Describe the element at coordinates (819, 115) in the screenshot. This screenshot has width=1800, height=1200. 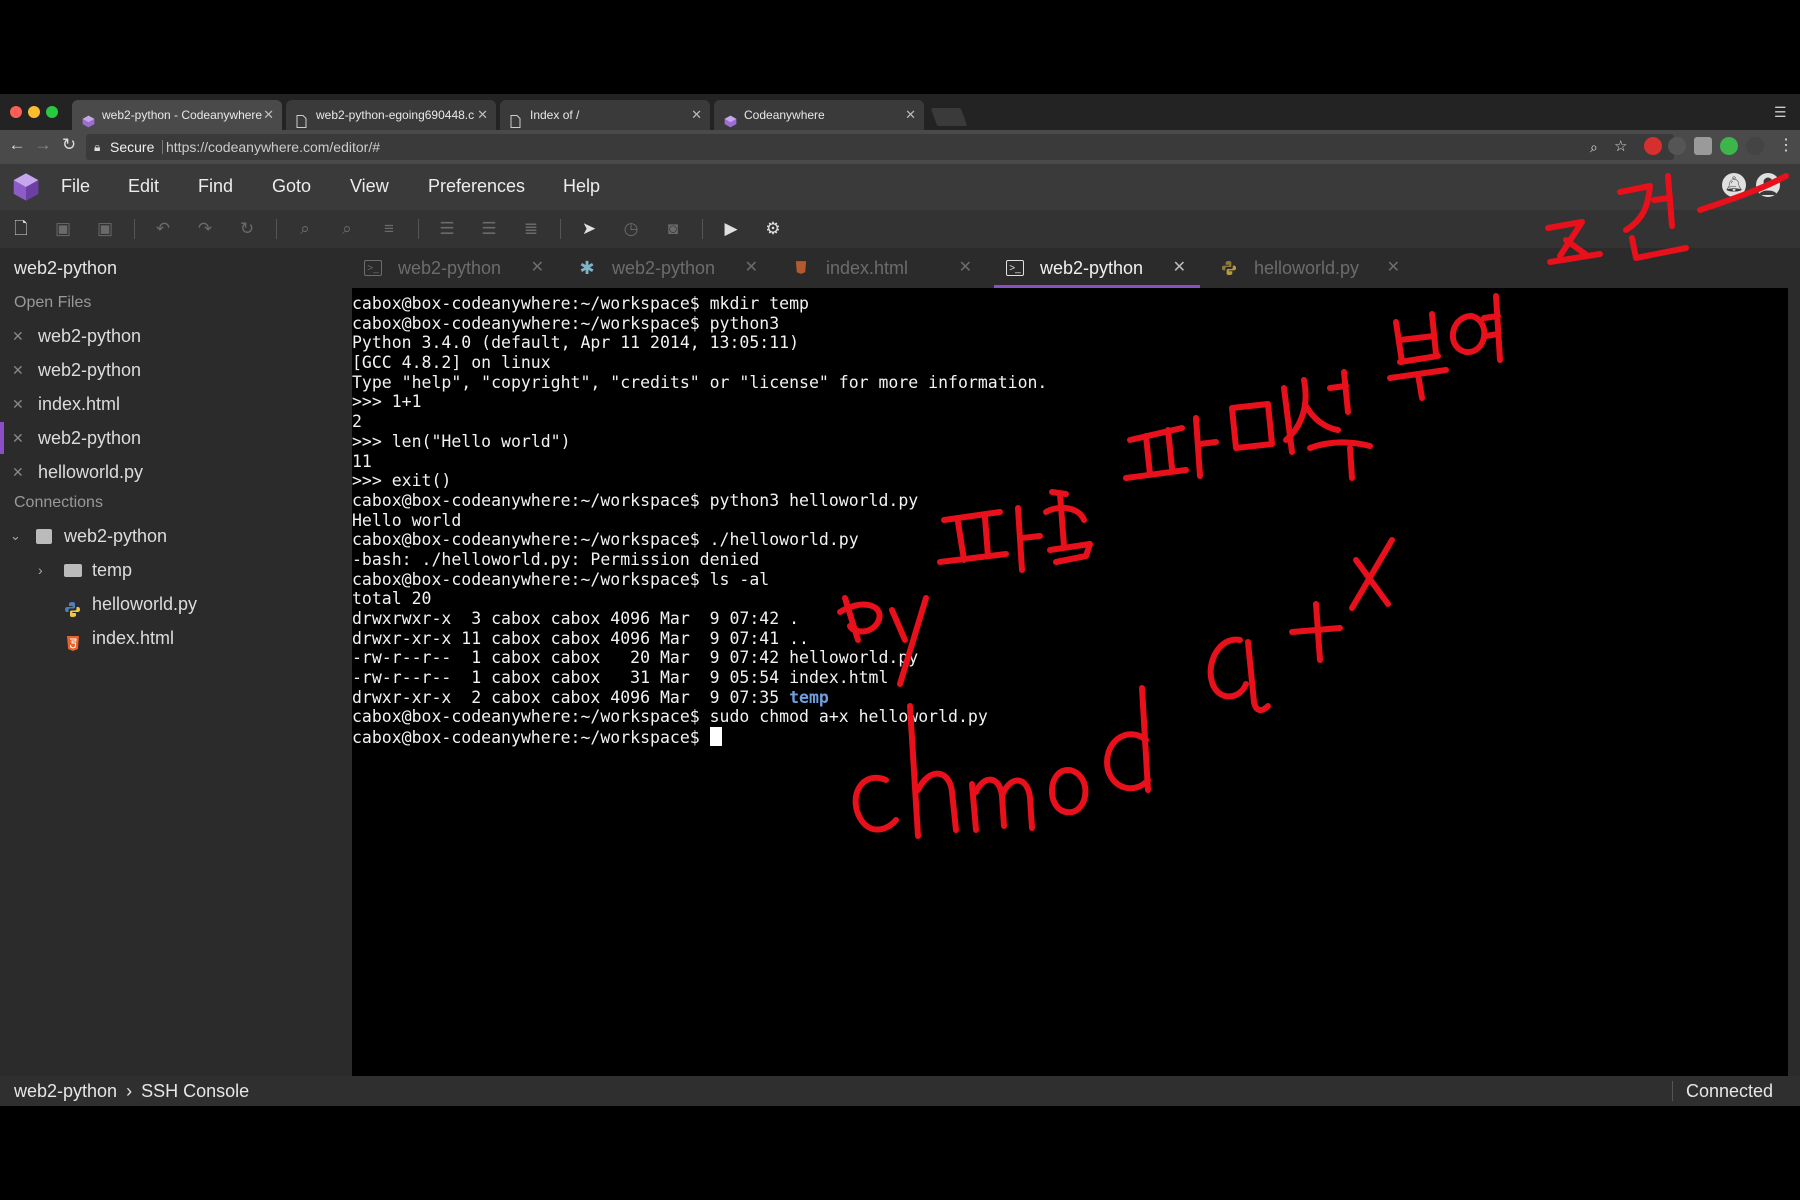
I see `browser-tab: Codeanywhere ✕` at that location.